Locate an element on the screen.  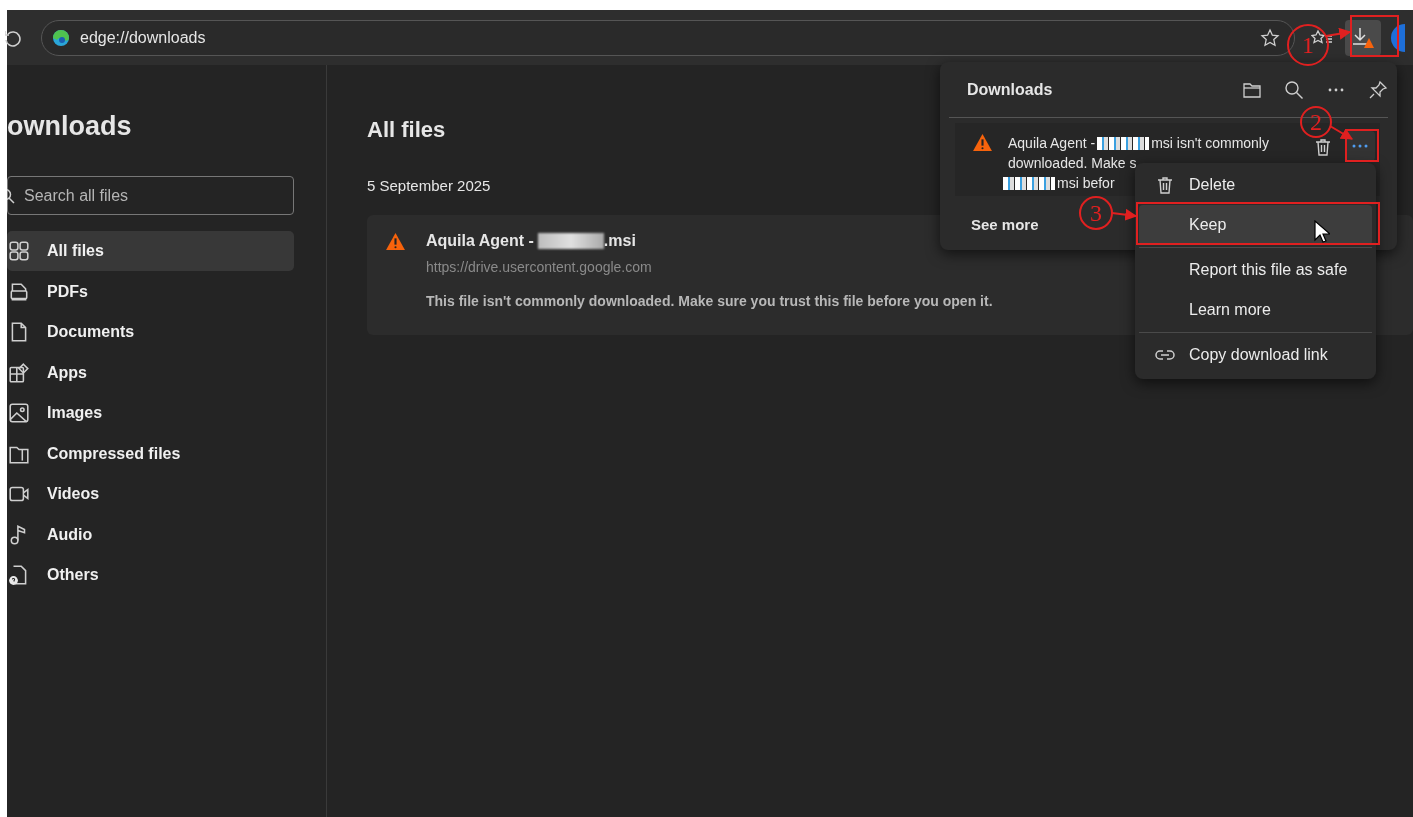
address-bar: edge://downloads is located at coordinates (668, 37).